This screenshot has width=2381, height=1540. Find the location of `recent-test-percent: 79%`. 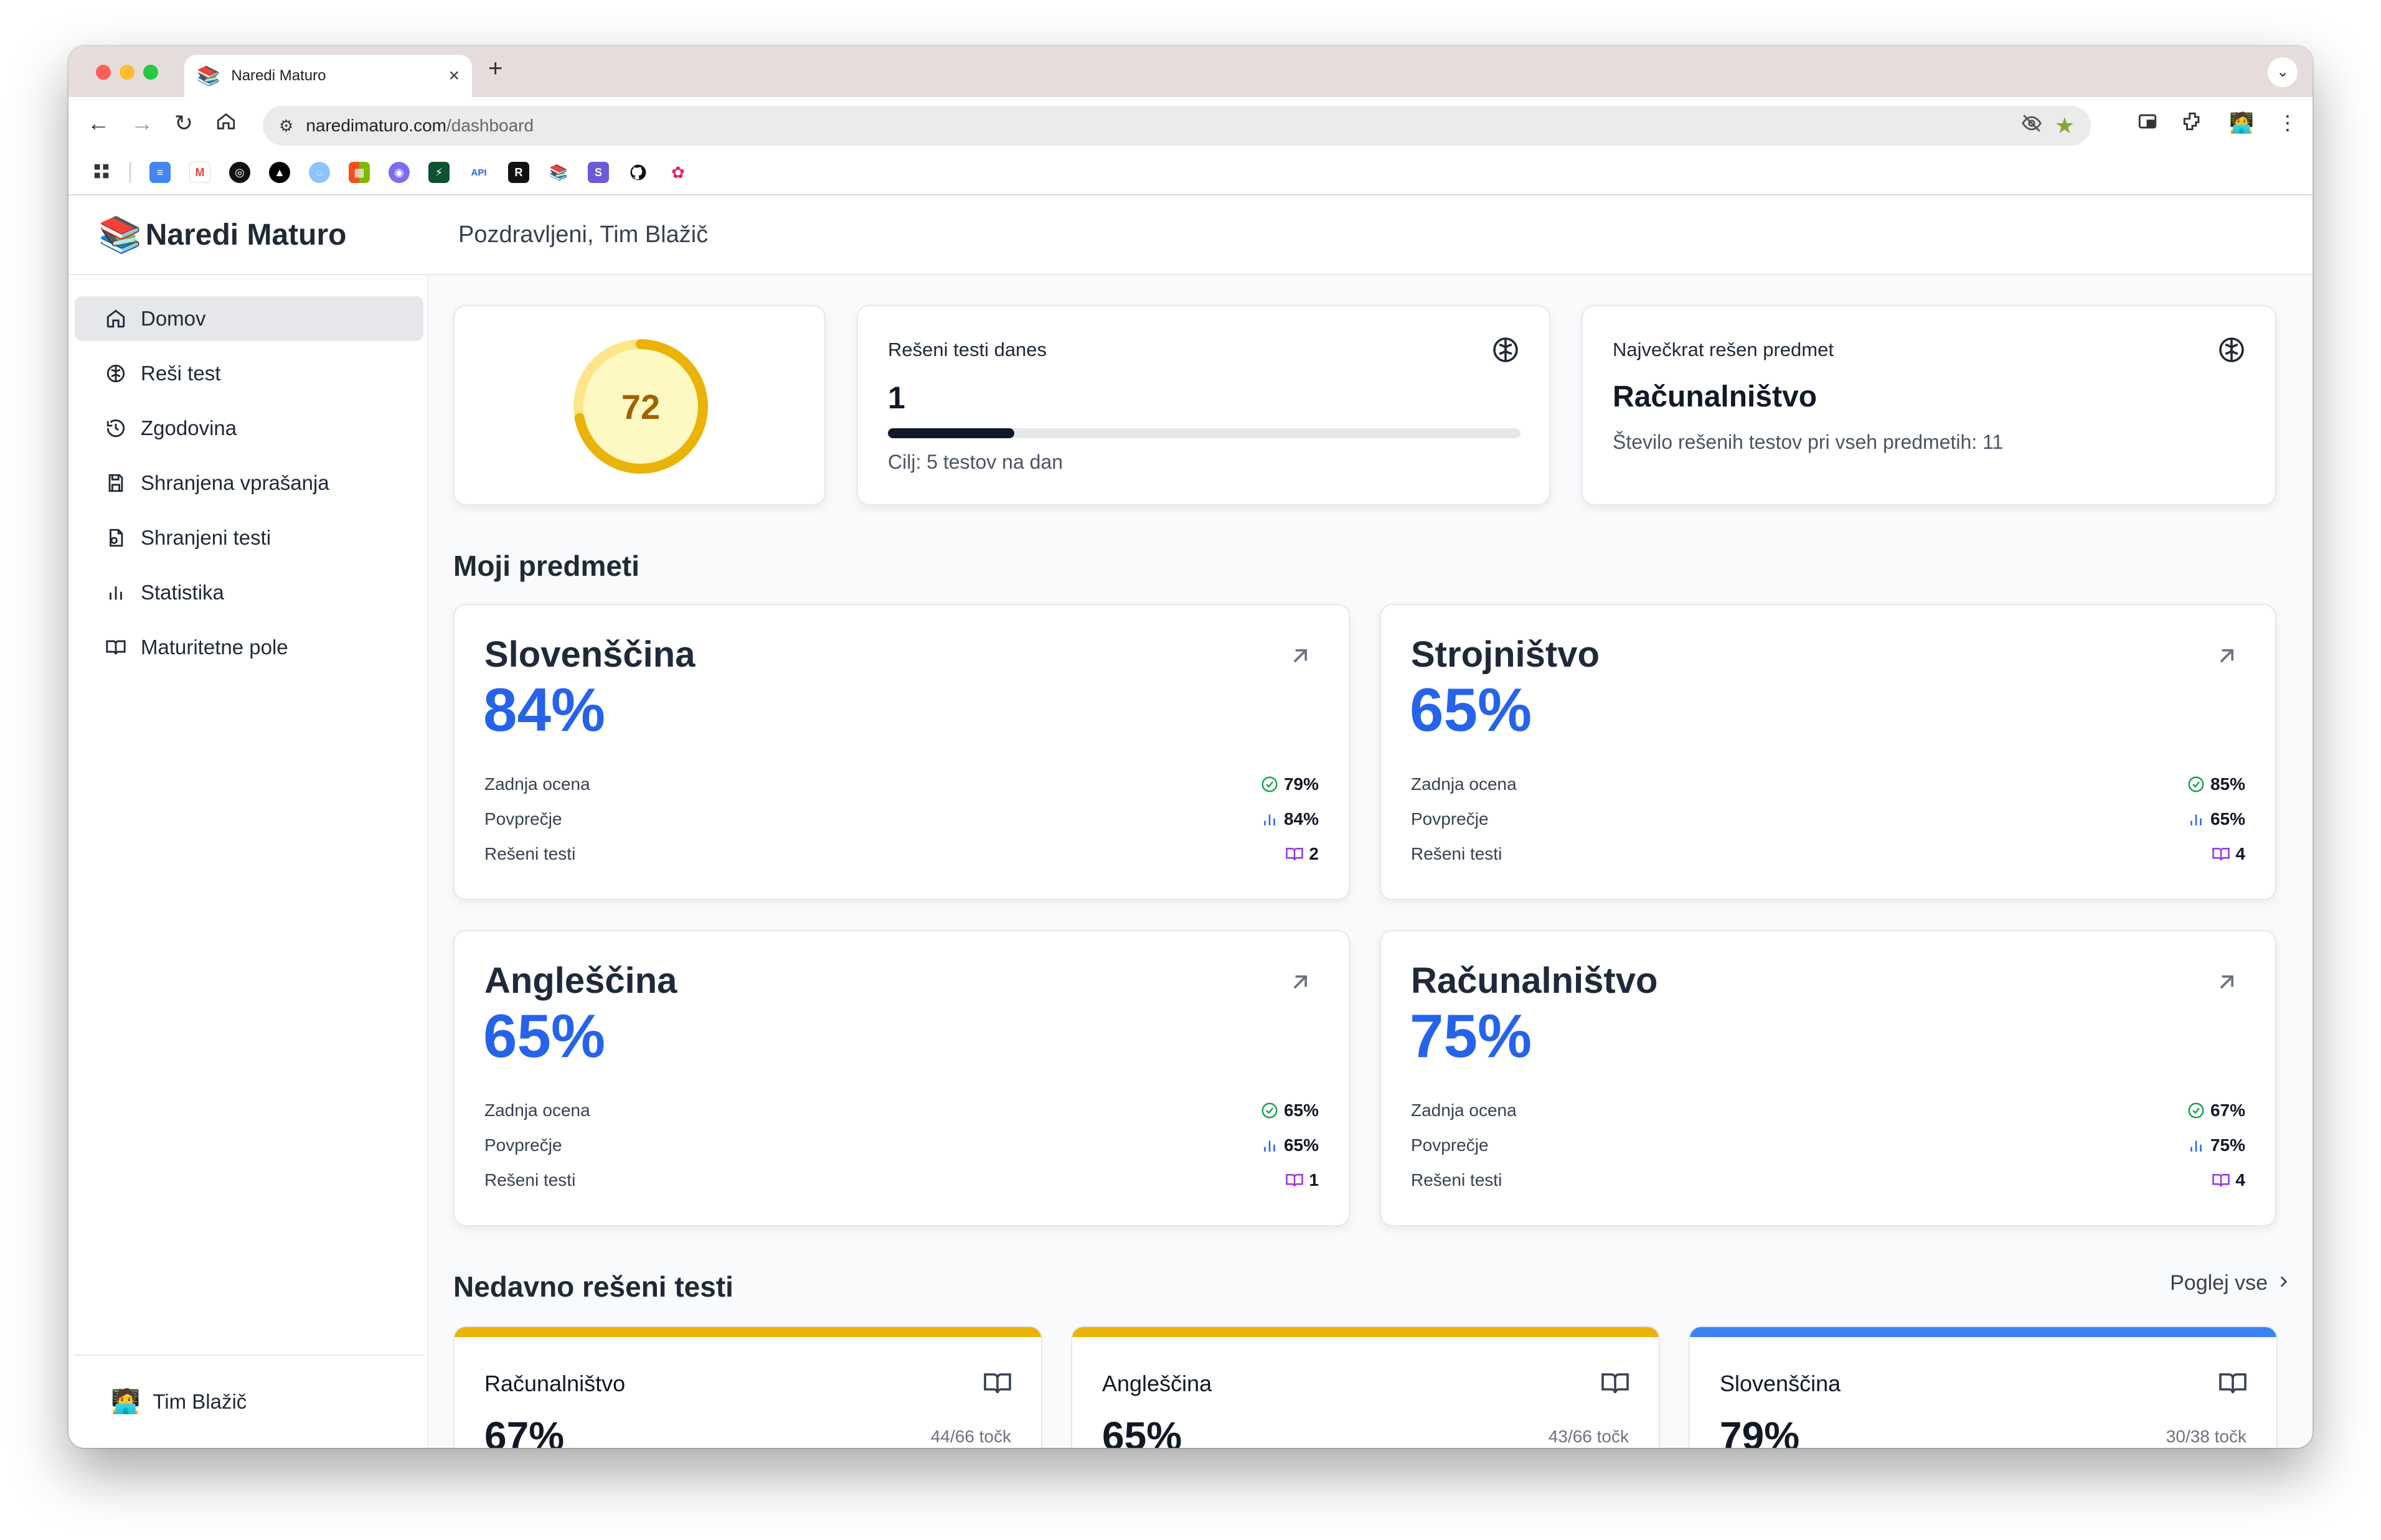

recent-test-percent: 79% is located at coordinates (1760, 1431).